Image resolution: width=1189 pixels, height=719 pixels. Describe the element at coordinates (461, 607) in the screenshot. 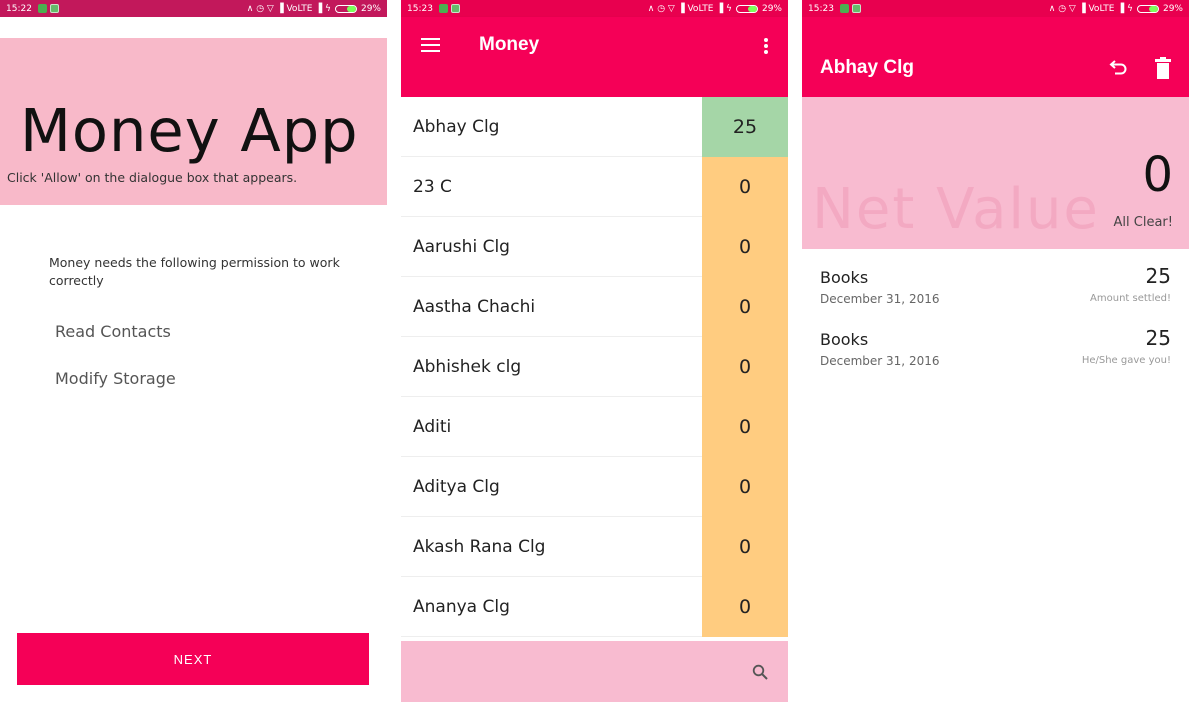

I see `contact-name: Ananya Clg` at that location.